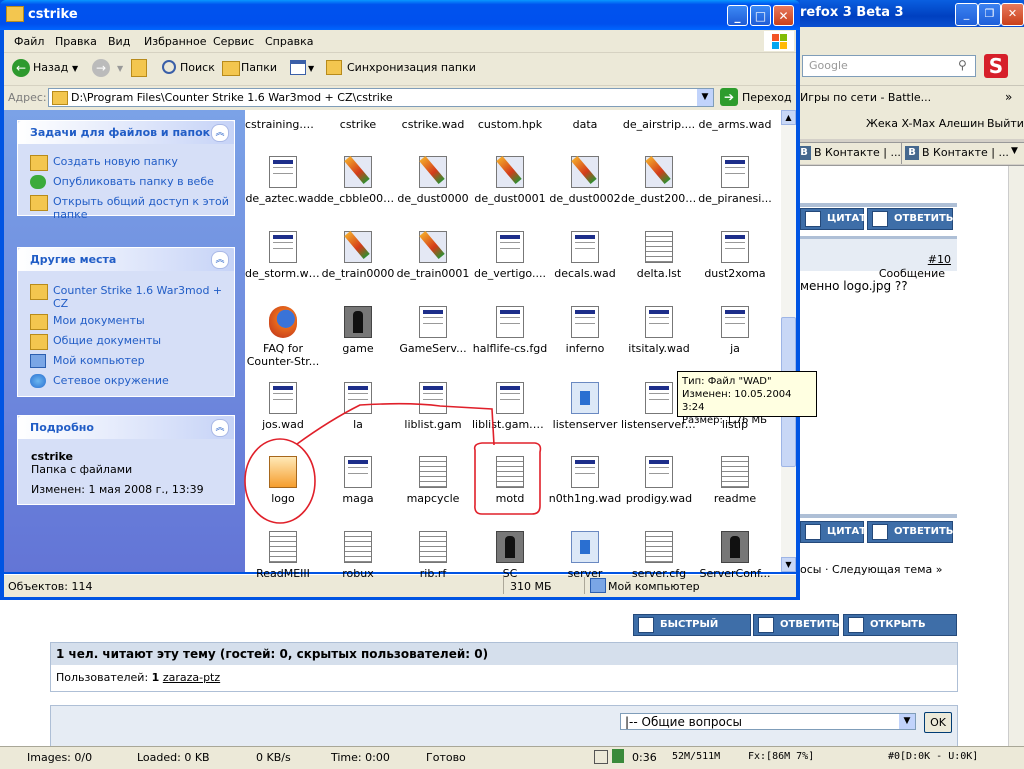  Describe the element at coordinates (395, 424) in the screenshot. I see `annotation-connector` at that location.